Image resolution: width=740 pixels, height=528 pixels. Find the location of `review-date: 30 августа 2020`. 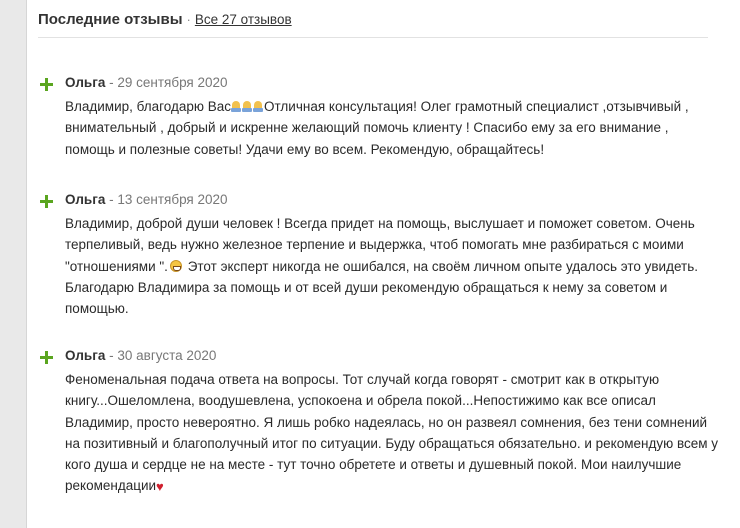

review-date: 30 августа 2020 is located at coordinates (167, 355).